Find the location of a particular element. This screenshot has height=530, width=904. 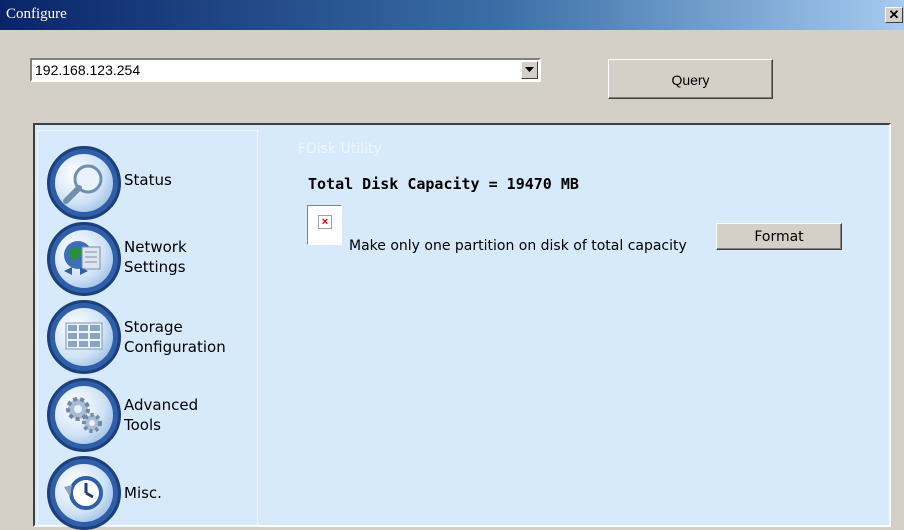

format-button-label: Format is located at coordinates (779, 237).